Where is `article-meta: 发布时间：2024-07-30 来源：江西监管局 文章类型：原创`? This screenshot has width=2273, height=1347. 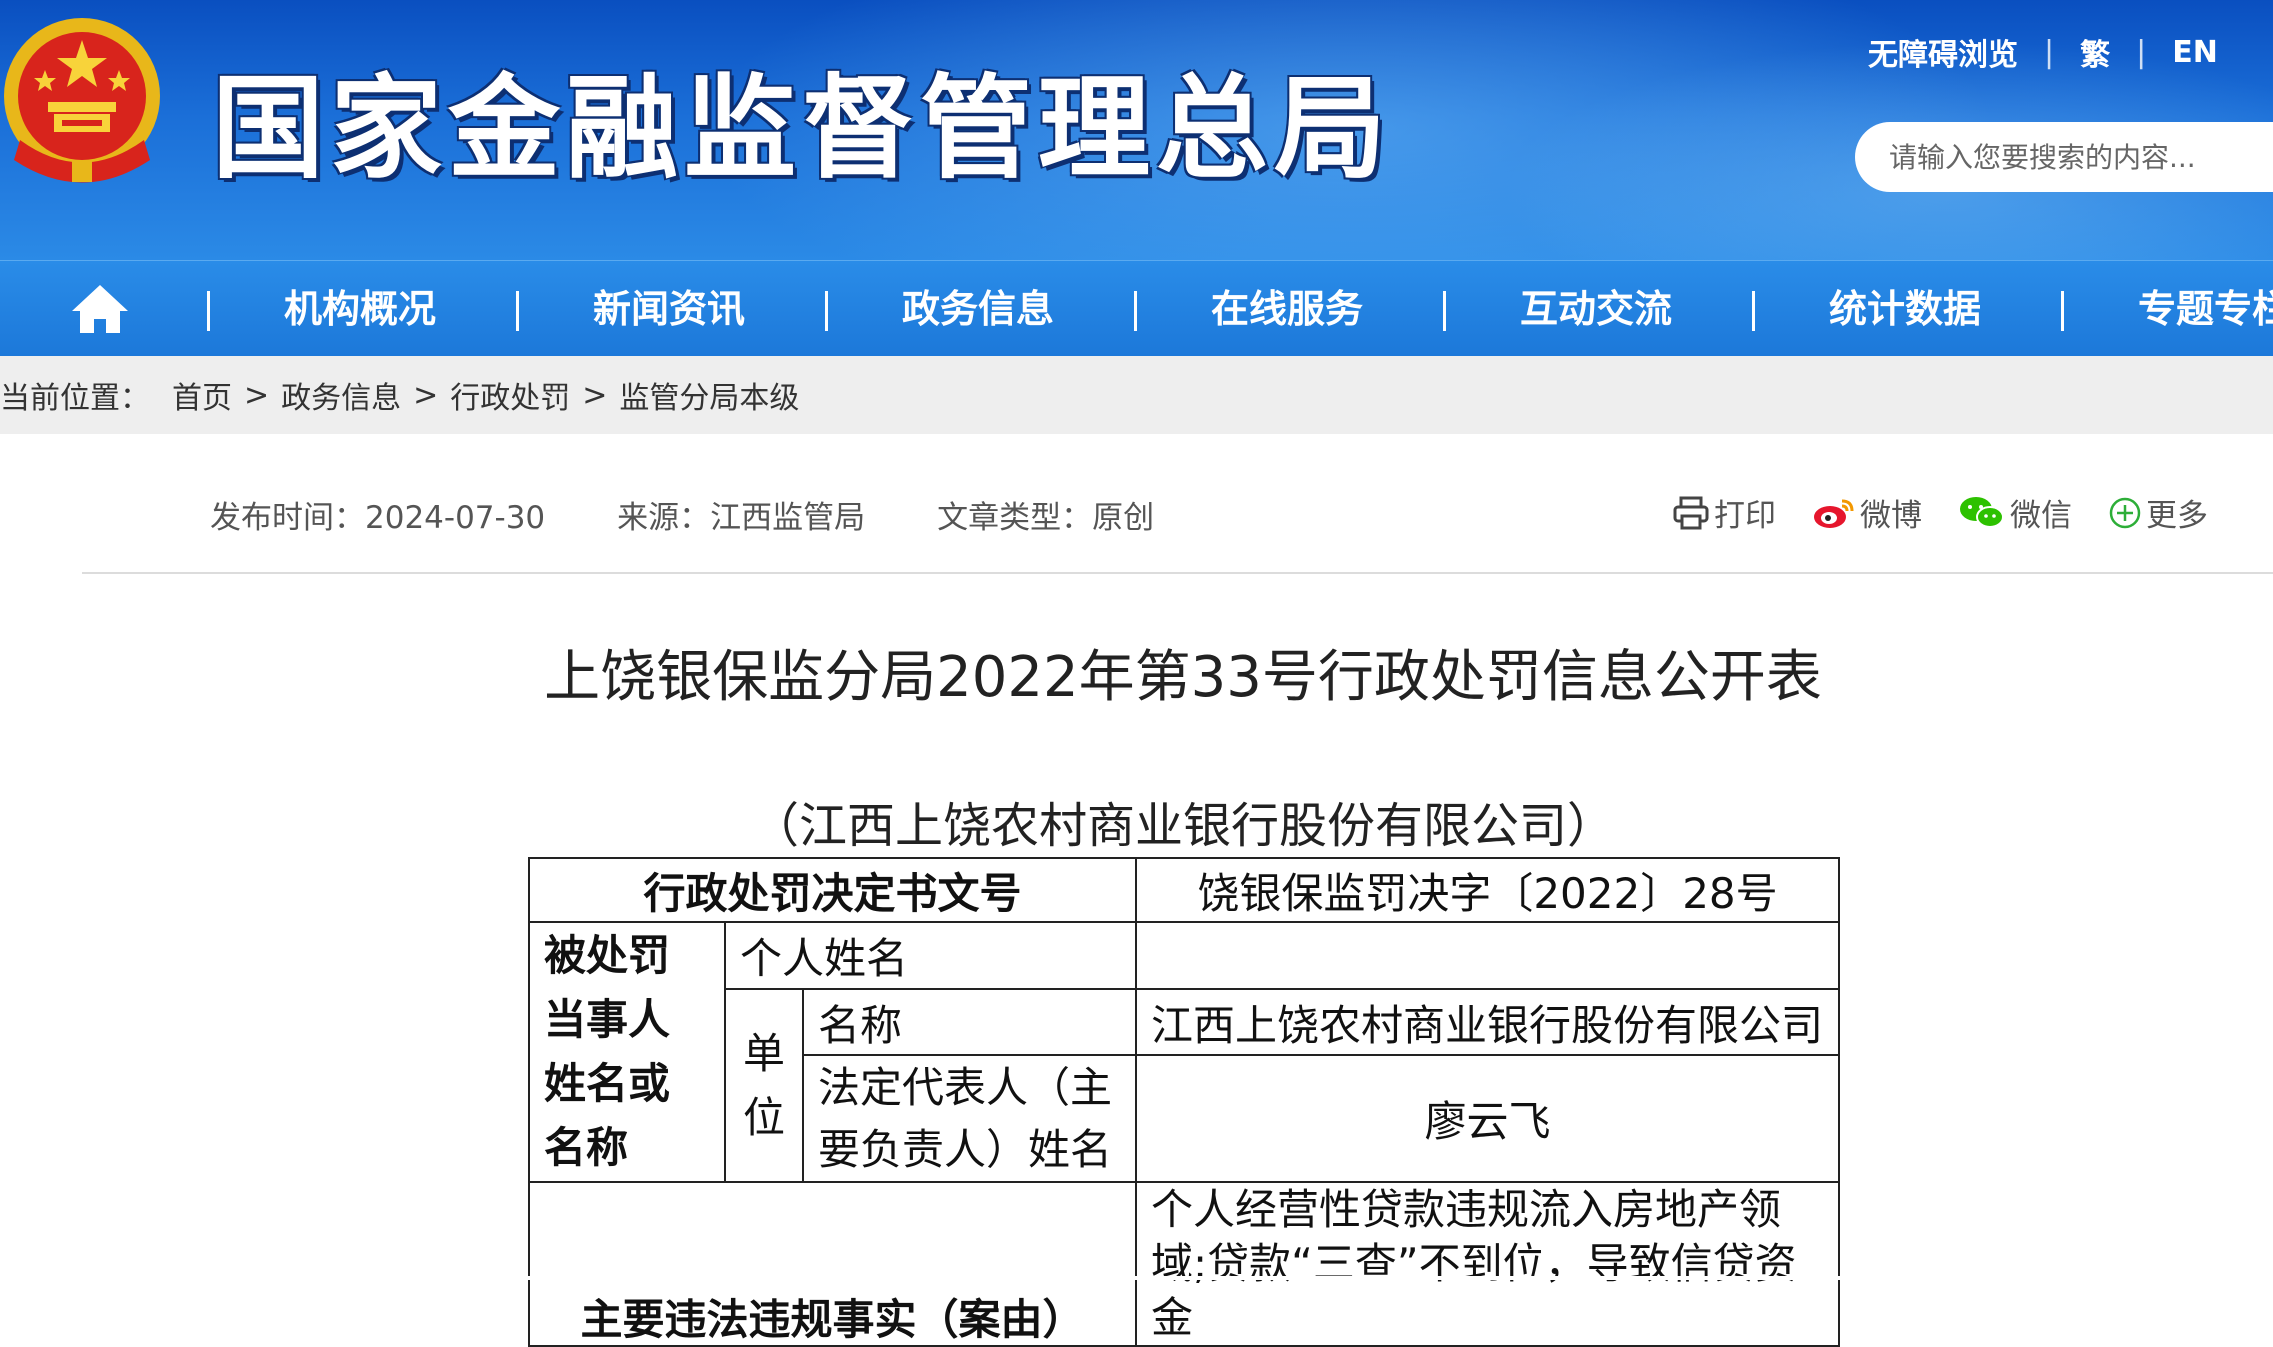
article-meta: 发布时间：2024-07-30 来源：江西监管局 文章类型：原创 is located at coordinates (718, 514).